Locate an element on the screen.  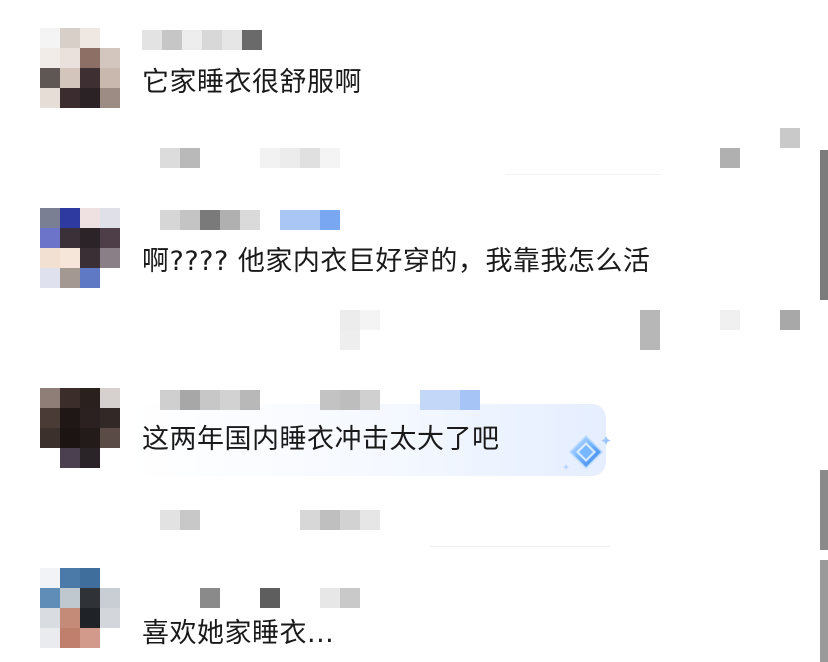
comment-text: 它家睡衣很舒服啊 is located at coordinates (252, 82).